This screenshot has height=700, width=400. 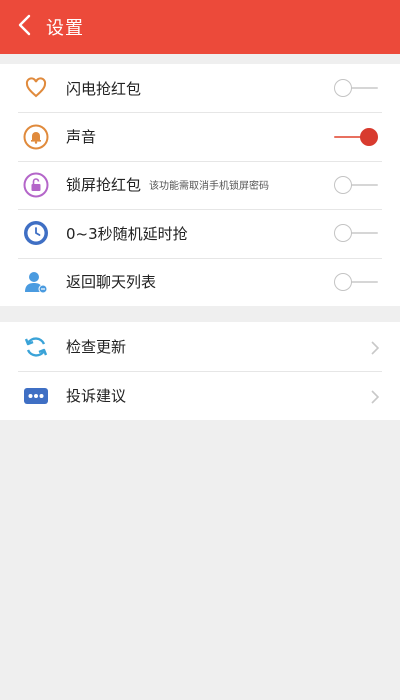 What do you see at coordinates (36, 185) in the screenshot?
I see `lock-icon` at bounding box center [36, 185].